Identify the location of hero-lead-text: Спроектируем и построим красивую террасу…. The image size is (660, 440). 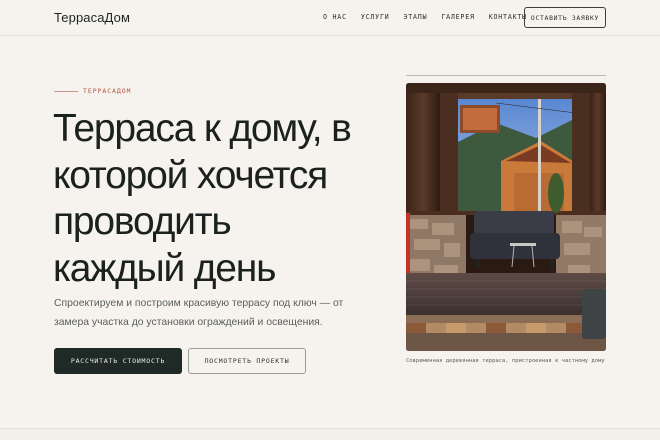
(199, 313).